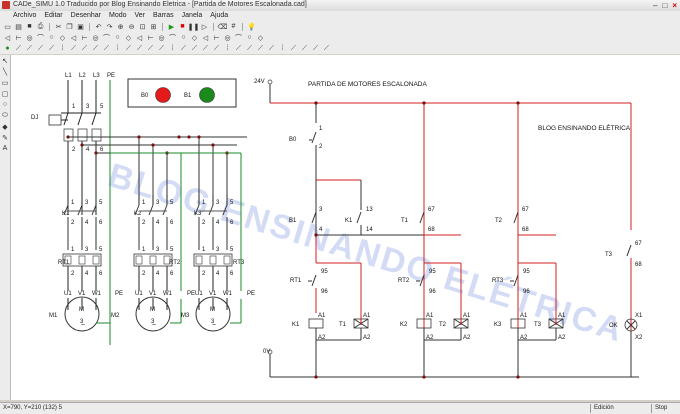 The width and height of the screenshot is (680, 414). Describe the element at coordinates (238, 49) in the screenshot. I see `symbol-21-icon: ⟋` at that location.